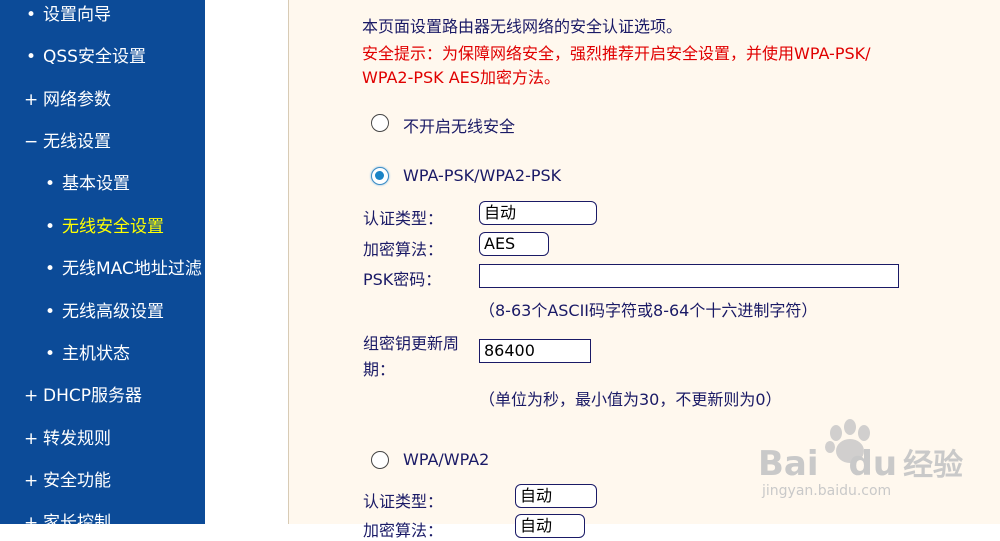  What do you see at coordinates (94, 57) in the screenshot?
I see `sidebar-item-label: QSS安全设置` at bounding box center [94, 57].